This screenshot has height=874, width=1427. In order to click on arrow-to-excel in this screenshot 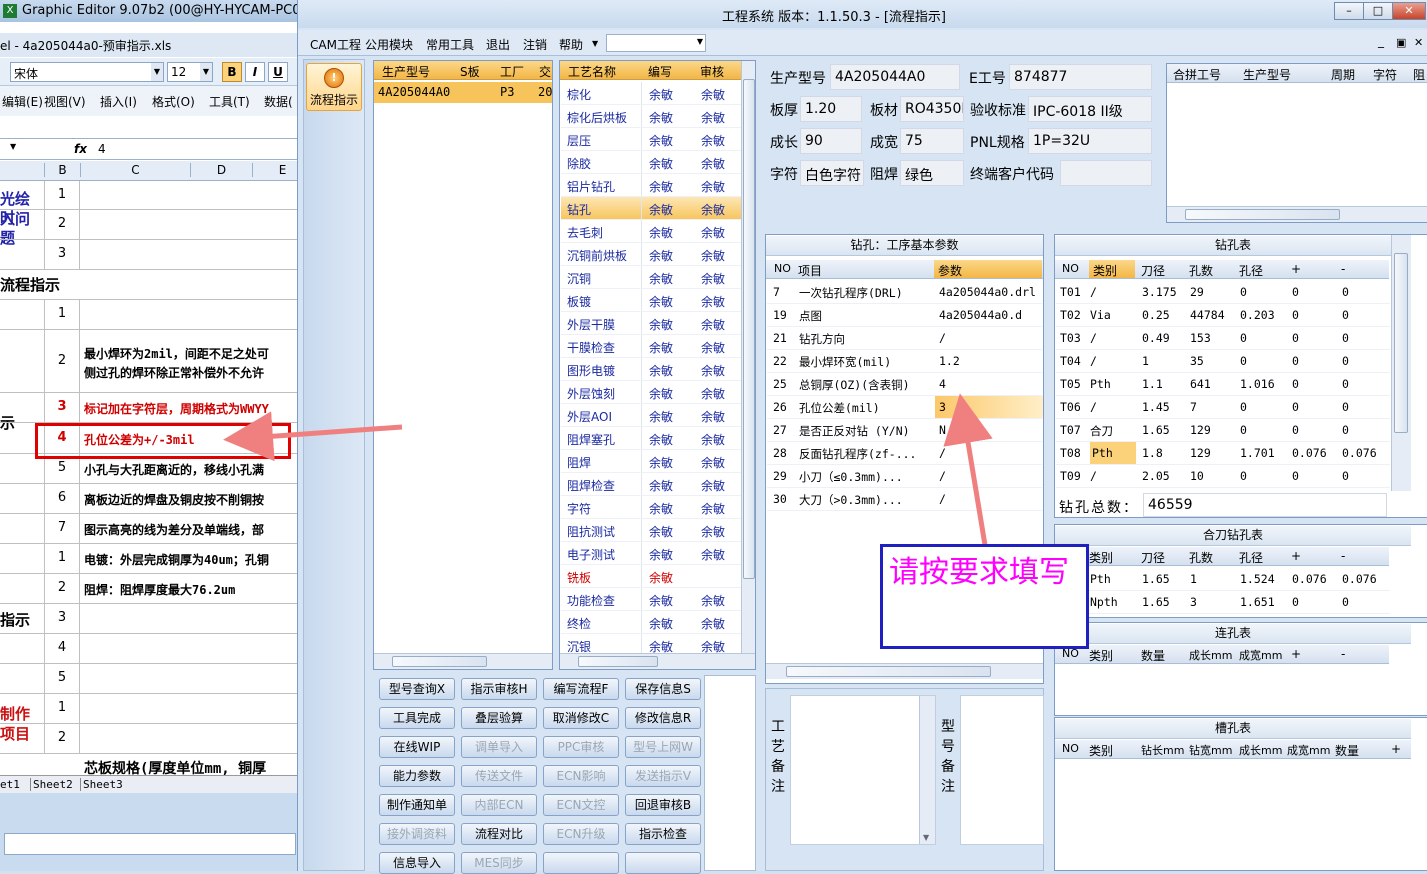, I will do `click(313, 436)`.